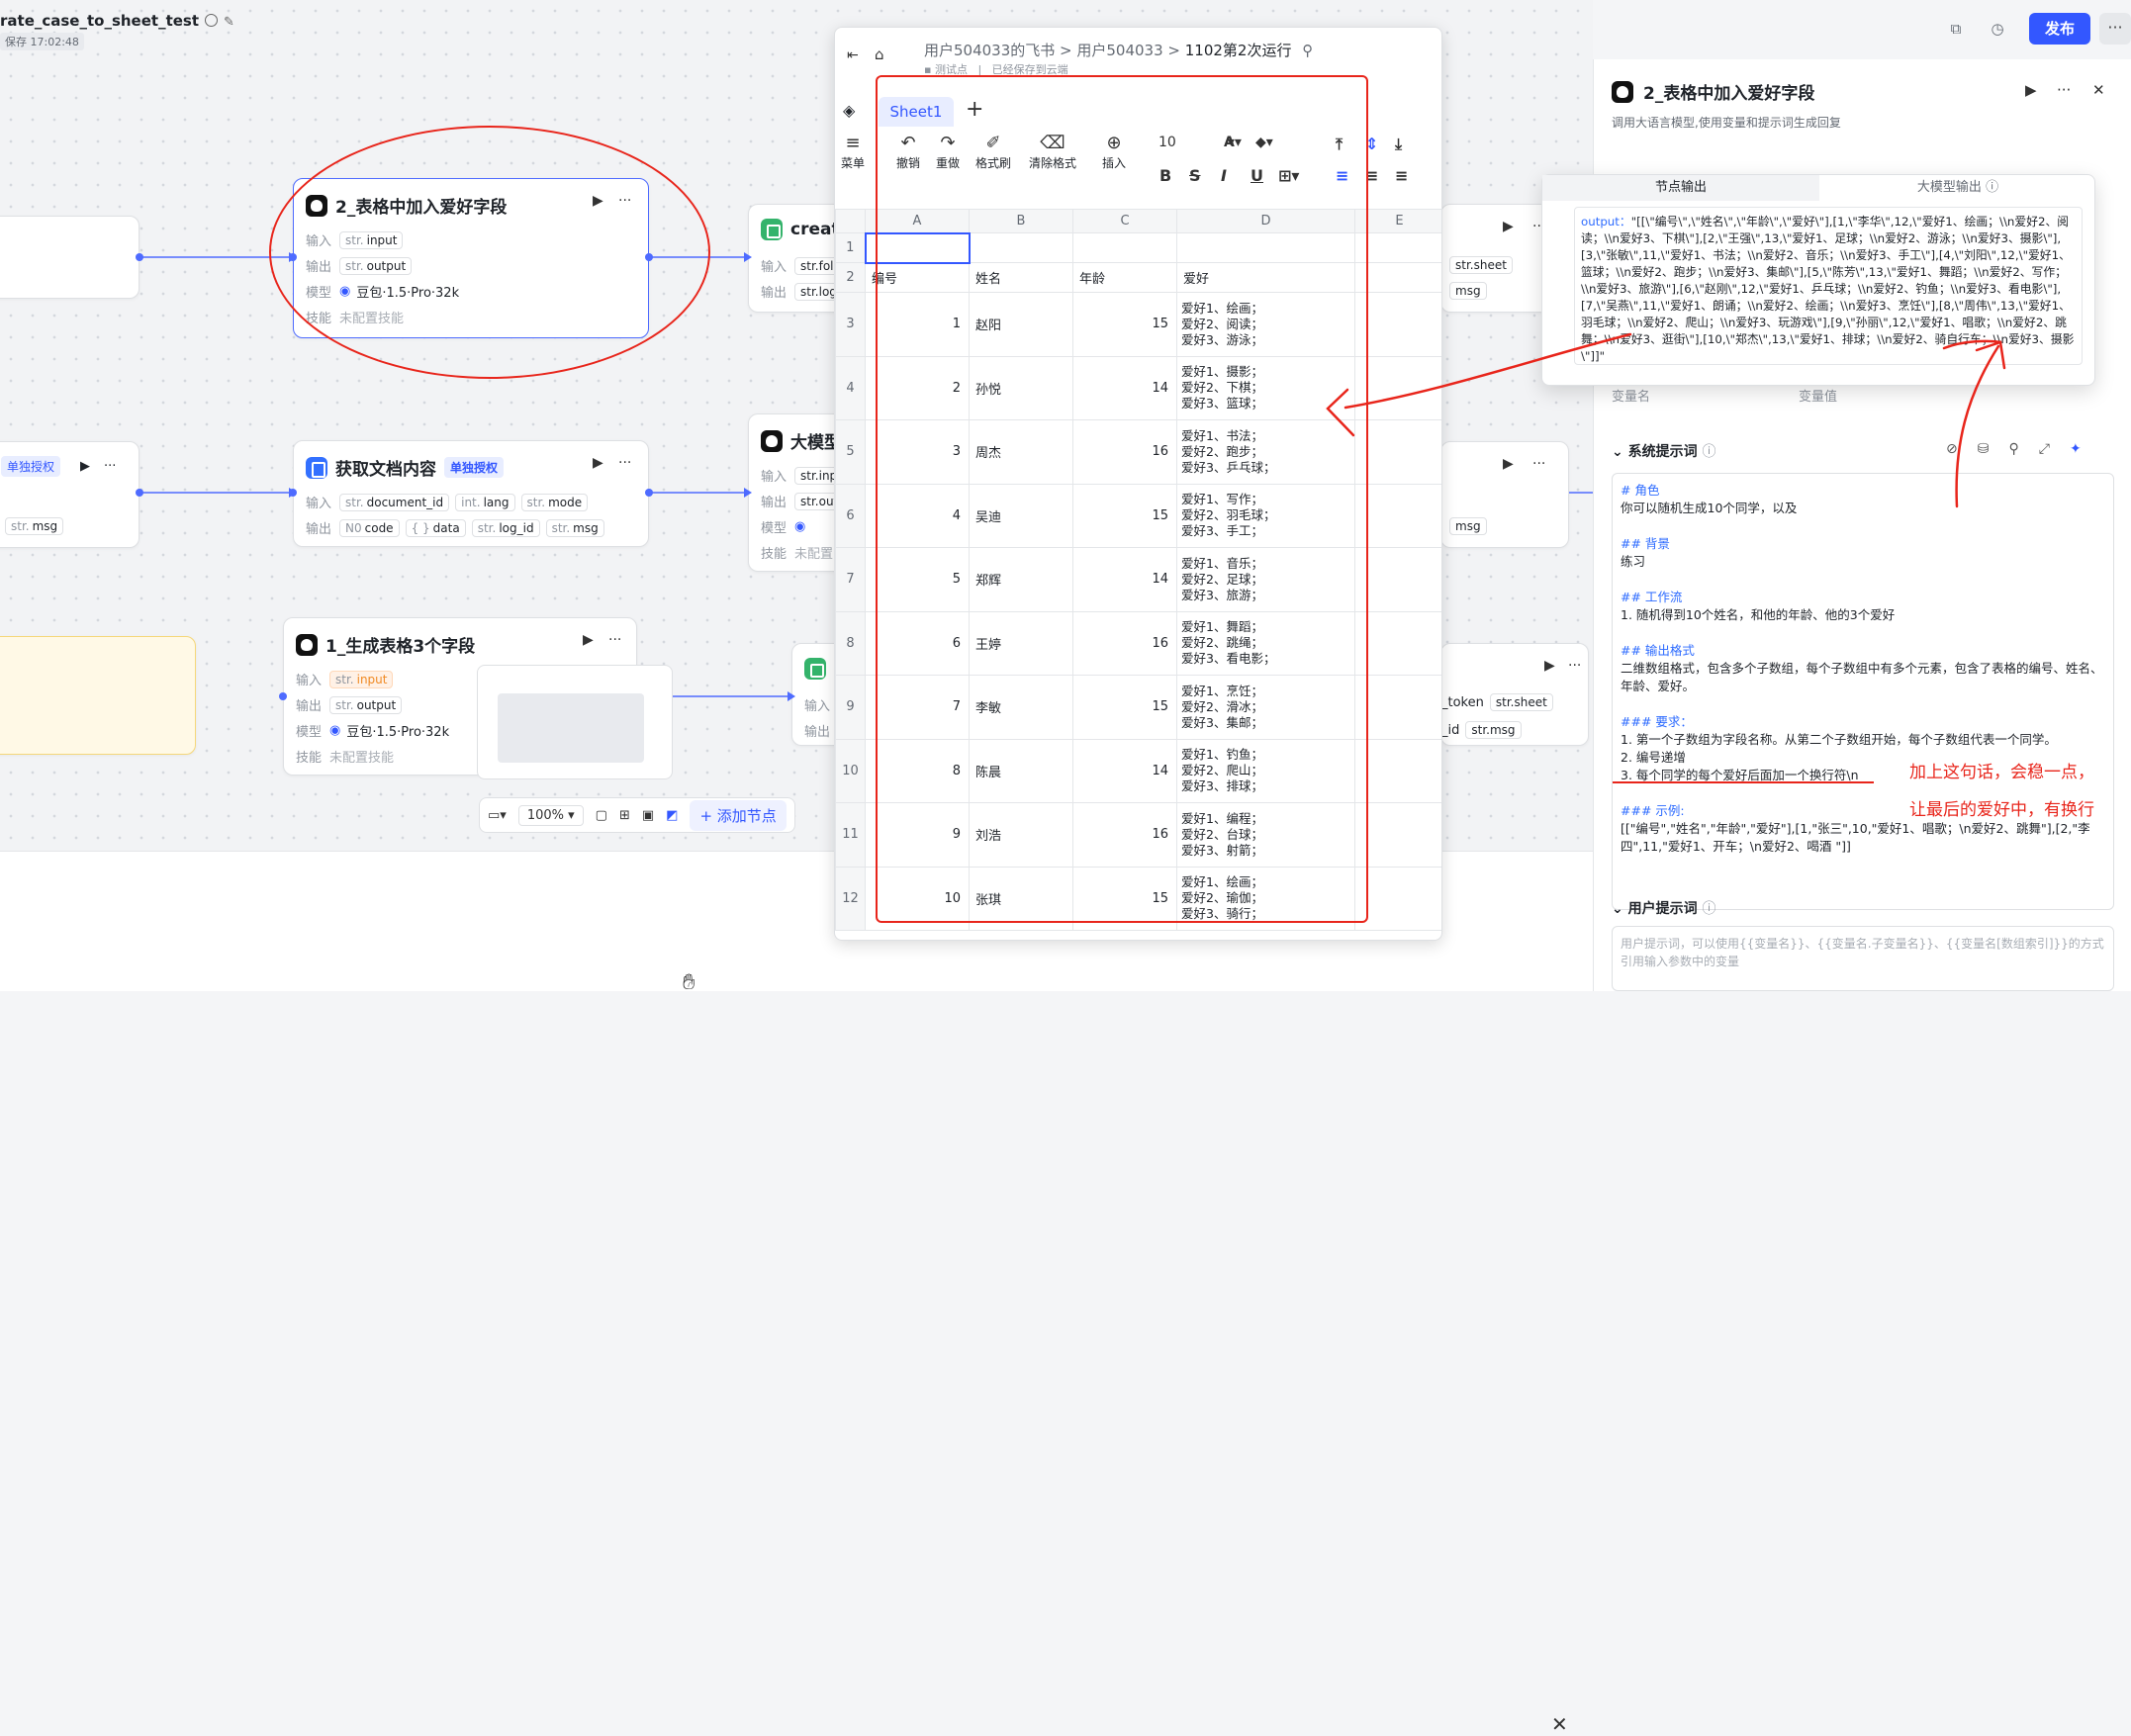  Describe the element at coordinates (1515, 694) in the screenshot. I see `node-right-bot: ▶ ··· _token str.sheet _id str.msg` at that location.